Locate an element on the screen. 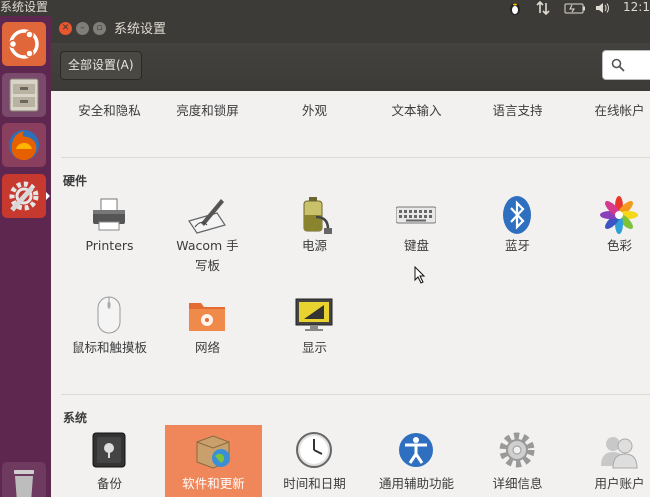 The height and width of the screenshot is (497, 650). titlebar: ✕ – ▫ 系统设置 is located at coordinates (350, 29).